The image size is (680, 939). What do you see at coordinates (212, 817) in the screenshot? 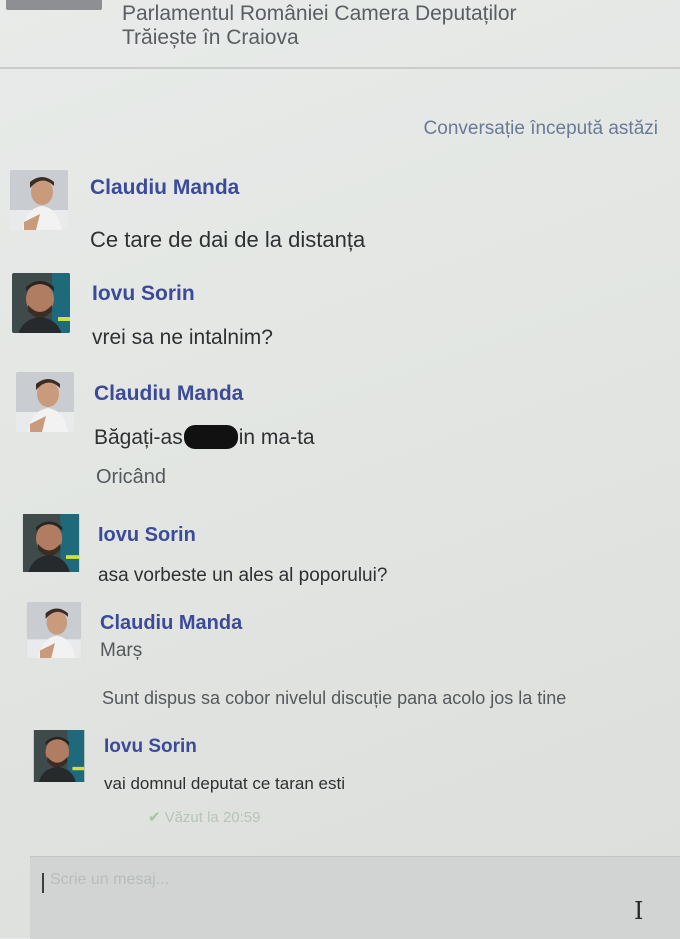
I see `seen-status-text: Văzut la 20:59` at bounding box center [212, 817].